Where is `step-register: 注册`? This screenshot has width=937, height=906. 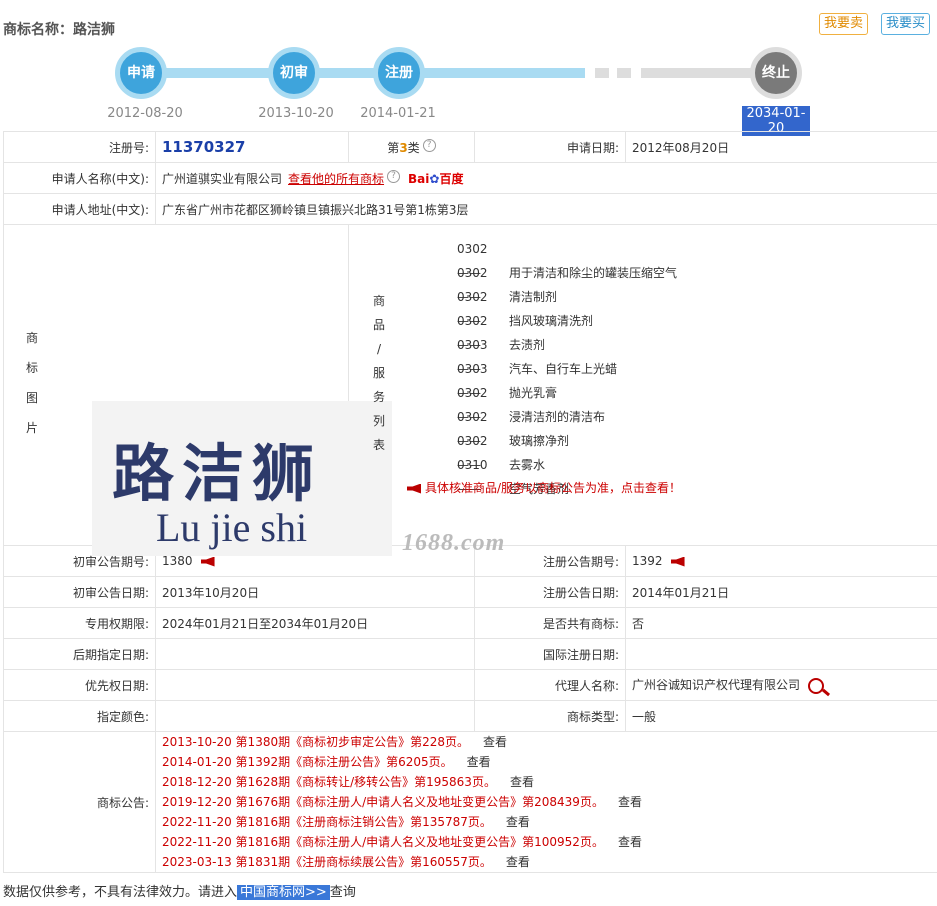
step-register: 注册 is located at coordinates (399, 73).